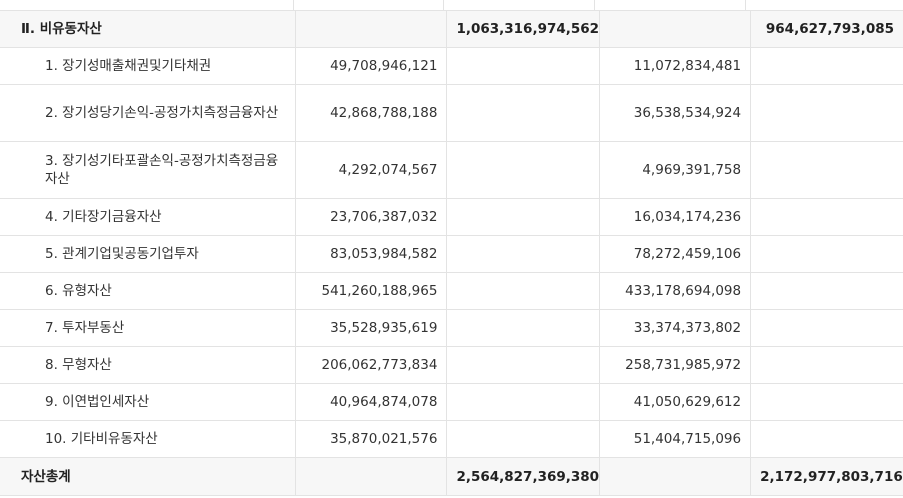 The width and height of the screenshot is (903, 498). I want to click on total-row-total-assets: 자산총계 2,564,827,369,380 2,172,977,803,716, so click(451, 476).